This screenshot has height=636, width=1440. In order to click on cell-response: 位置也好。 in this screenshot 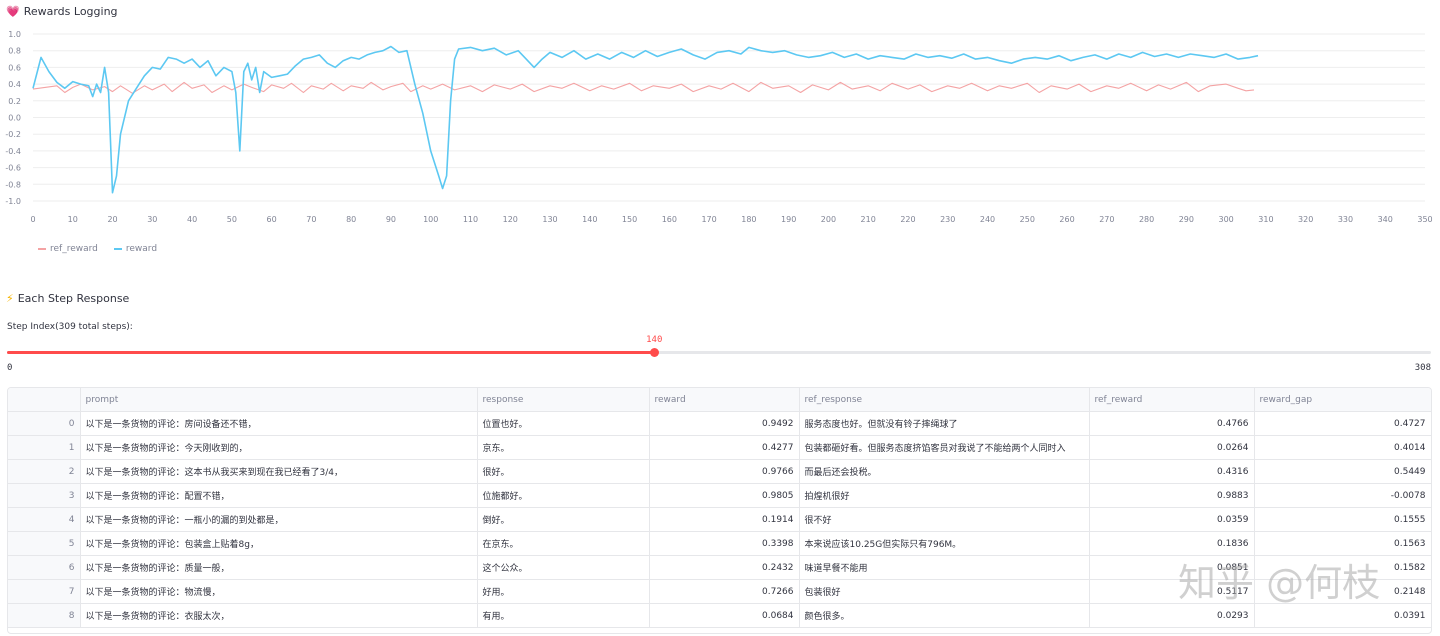, I will do `click(563, 423)`.